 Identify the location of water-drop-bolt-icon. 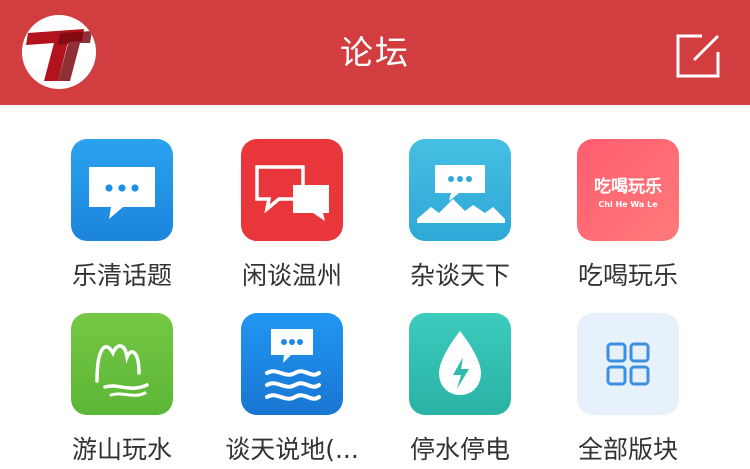
(460, 364).